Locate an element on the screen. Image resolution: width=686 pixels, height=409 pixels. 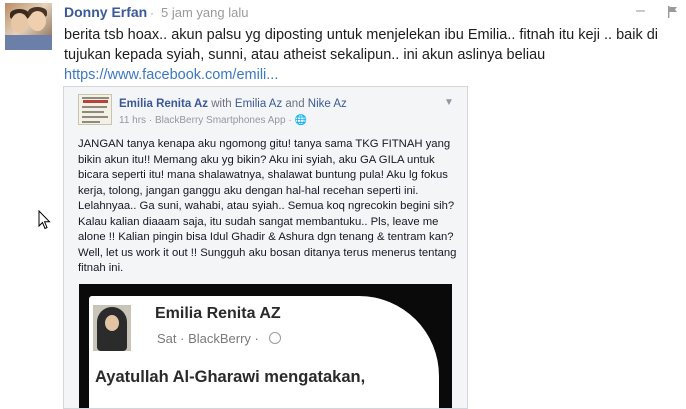
comment-author-name: Donny Erfan is located at coordinates (105, 12).